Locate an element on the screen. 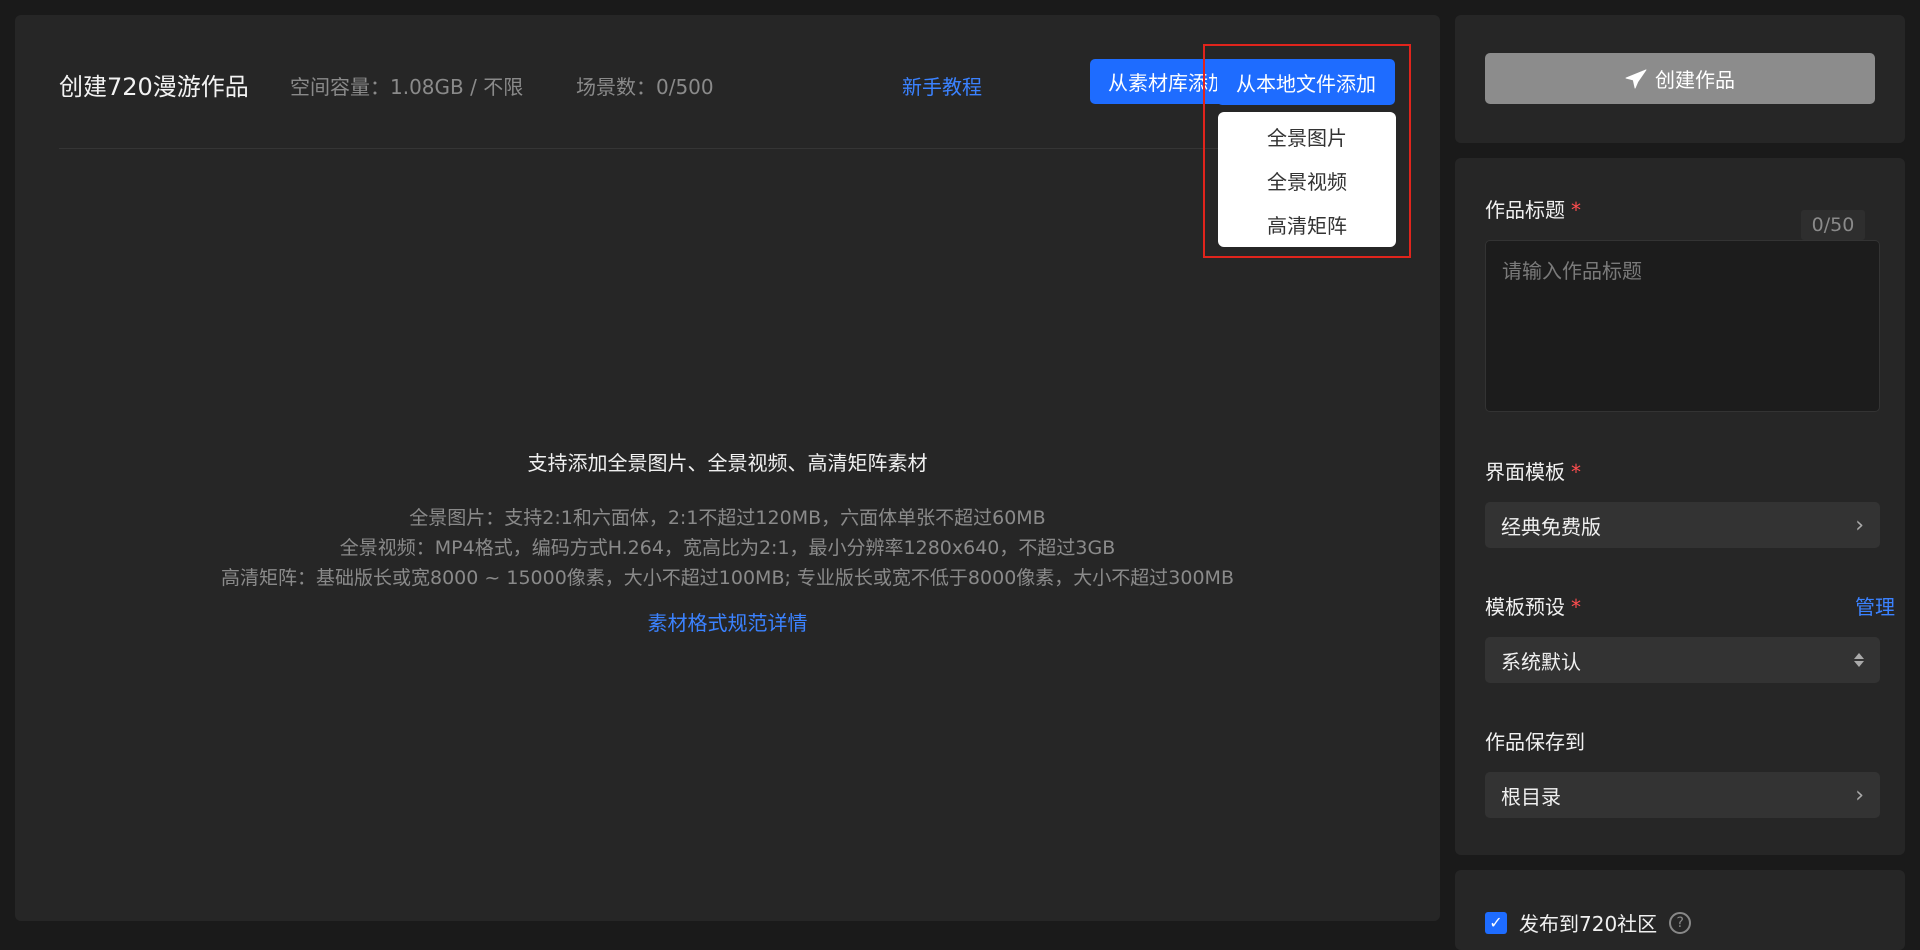 This screenshot has width=1920, height=950. preset-label: 模板预设 * is located at coordinates (1533, 607).